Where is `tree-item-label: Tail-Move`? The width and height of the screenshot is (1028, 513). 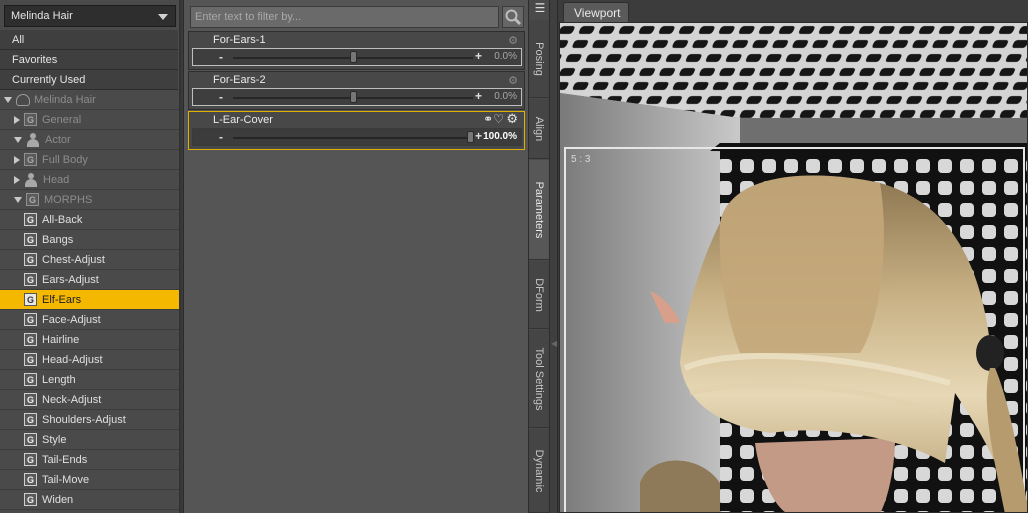
tree-item-label: Tail-Move is located at coordinates (66, 479).